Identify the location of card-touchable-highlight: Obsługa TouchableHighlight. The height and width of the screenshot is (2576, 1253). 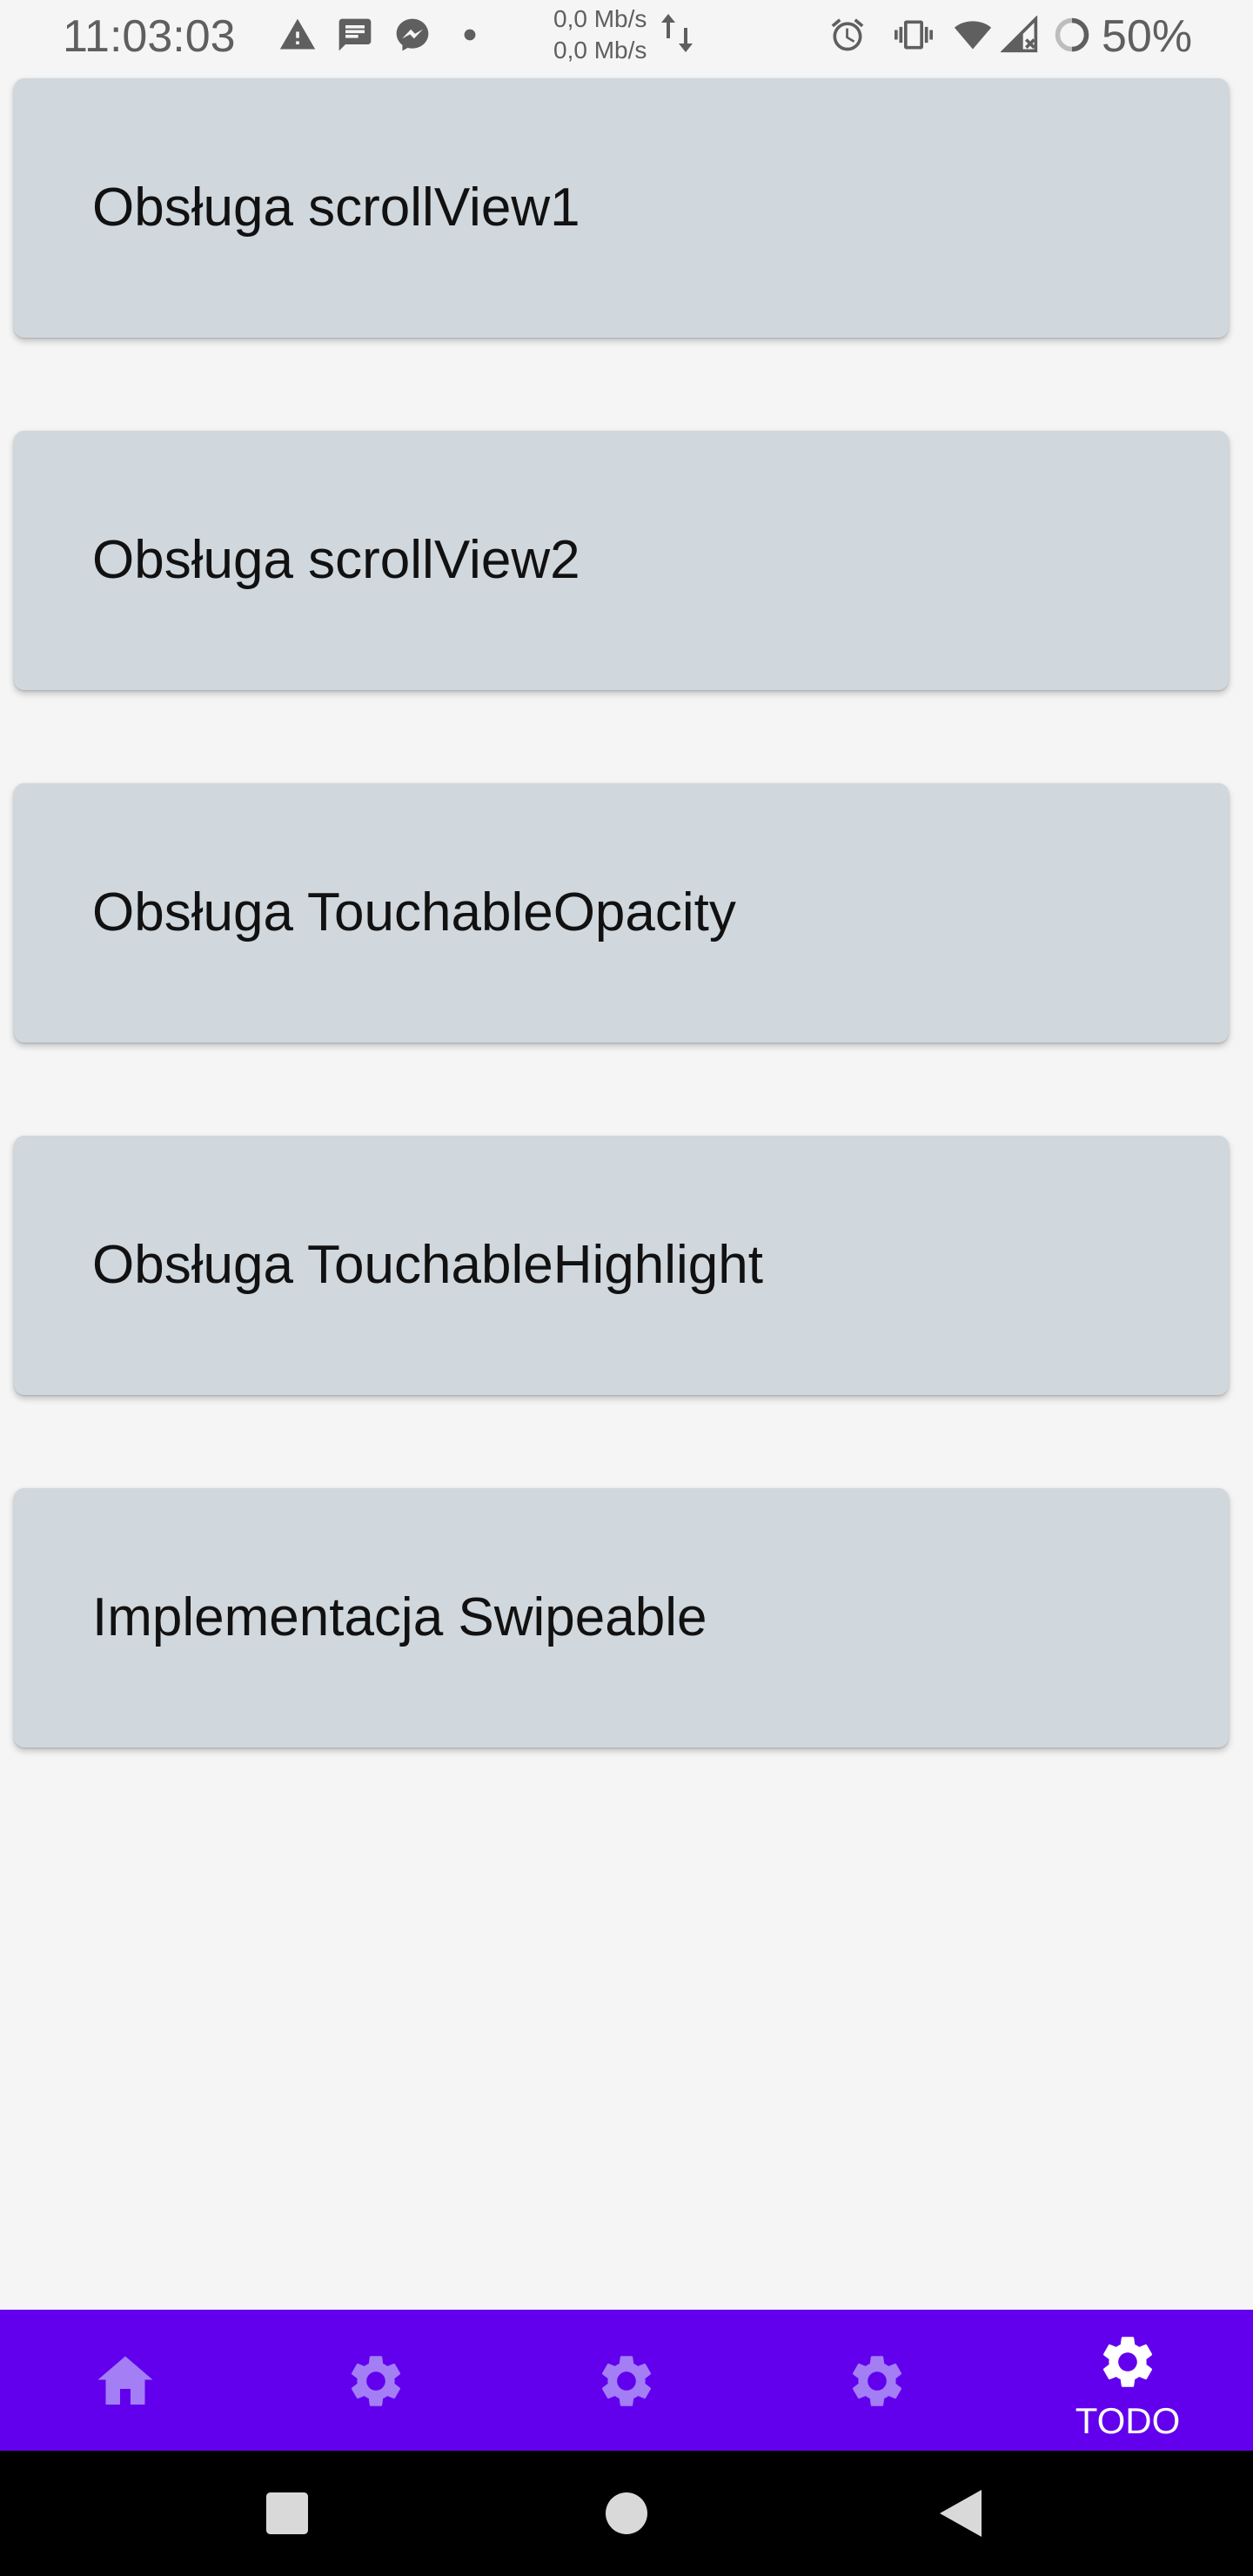
(621, 1265).